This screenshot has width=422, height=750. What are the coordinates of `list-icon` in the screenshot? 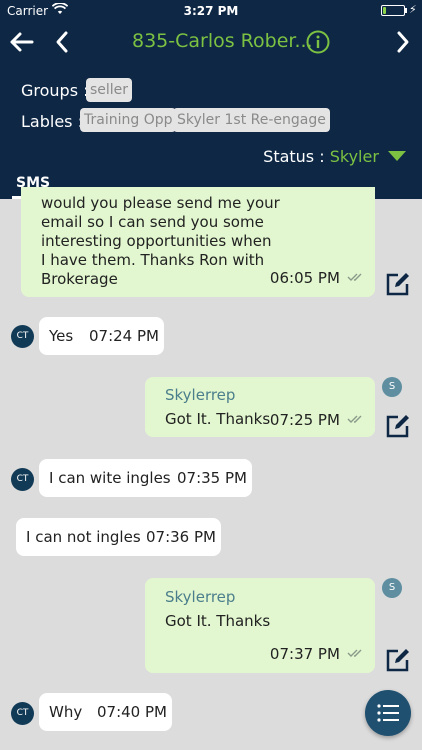 It's located at (388, 713).